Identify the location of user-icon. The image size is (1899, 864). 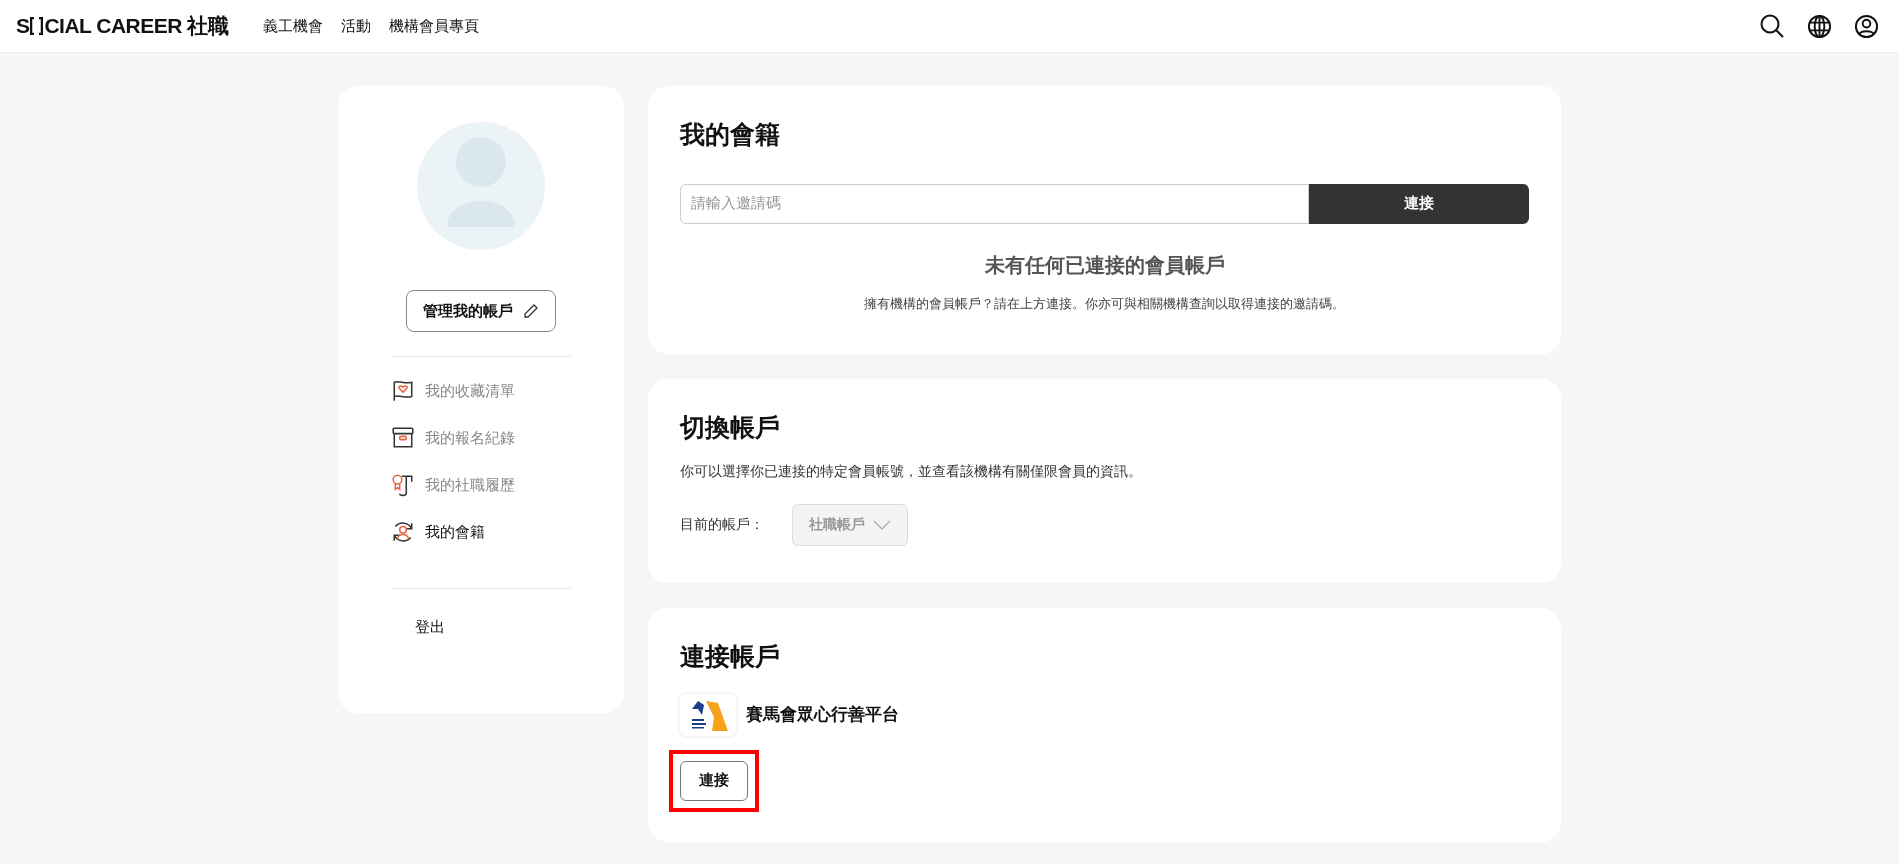
(1866, 26).